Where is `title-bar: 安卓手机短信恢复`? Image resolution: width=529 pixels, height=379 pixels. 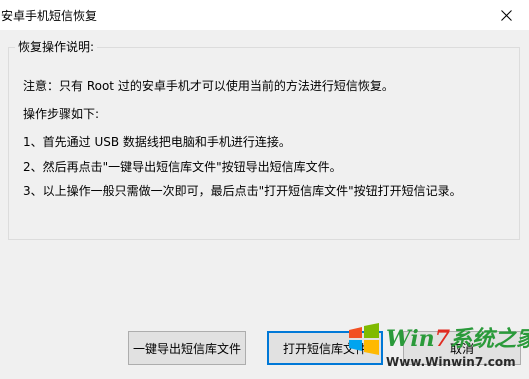 title-bar: 安卓手机短信恢复 is located at coordinates (264, 15).